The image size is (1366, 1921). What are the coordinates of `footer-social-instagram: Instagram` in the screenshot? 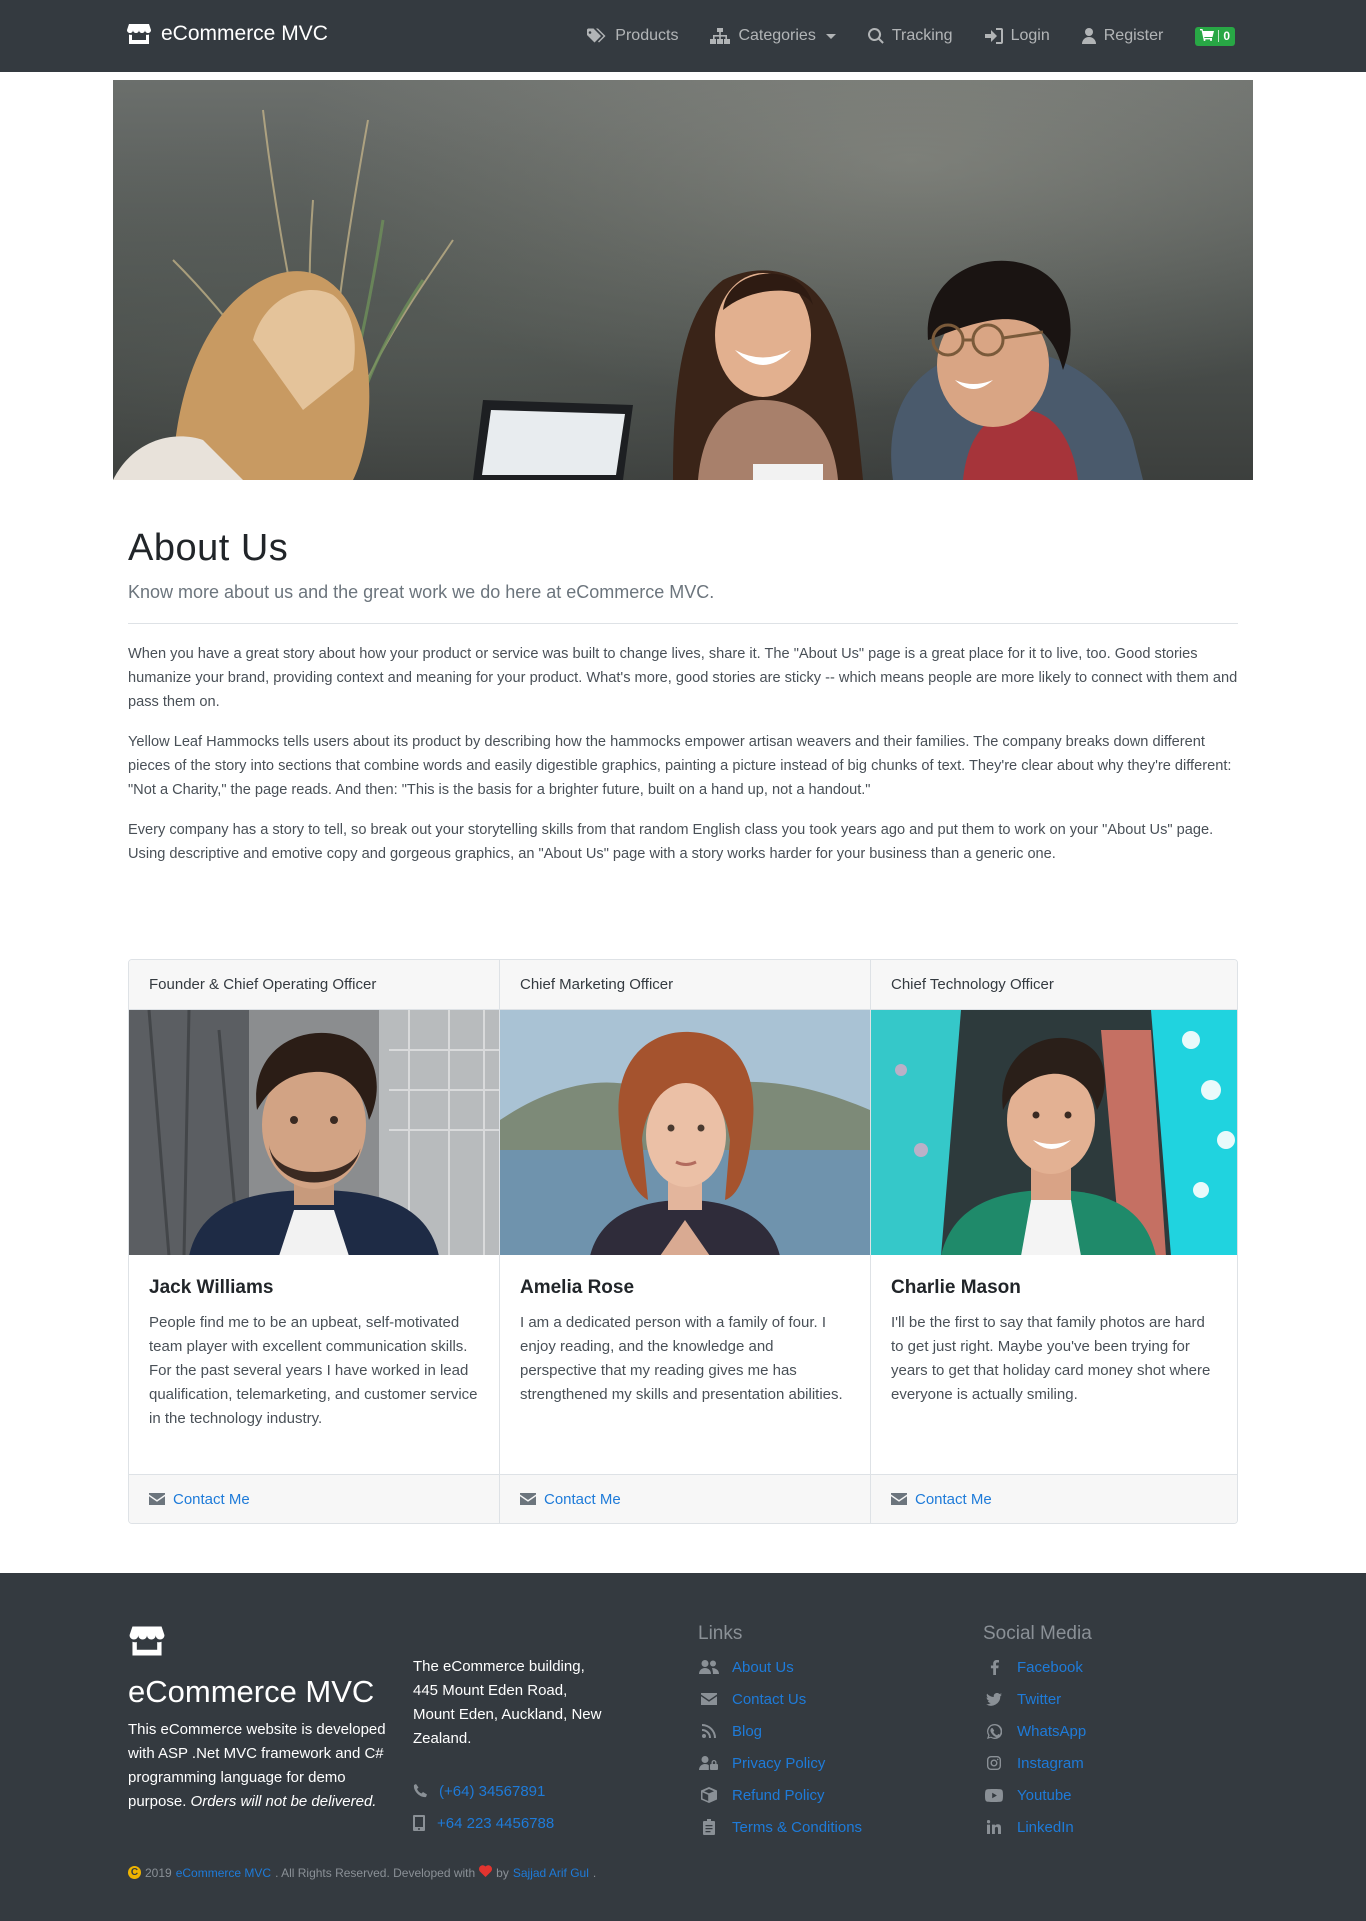 It's located at (1050, 1763).